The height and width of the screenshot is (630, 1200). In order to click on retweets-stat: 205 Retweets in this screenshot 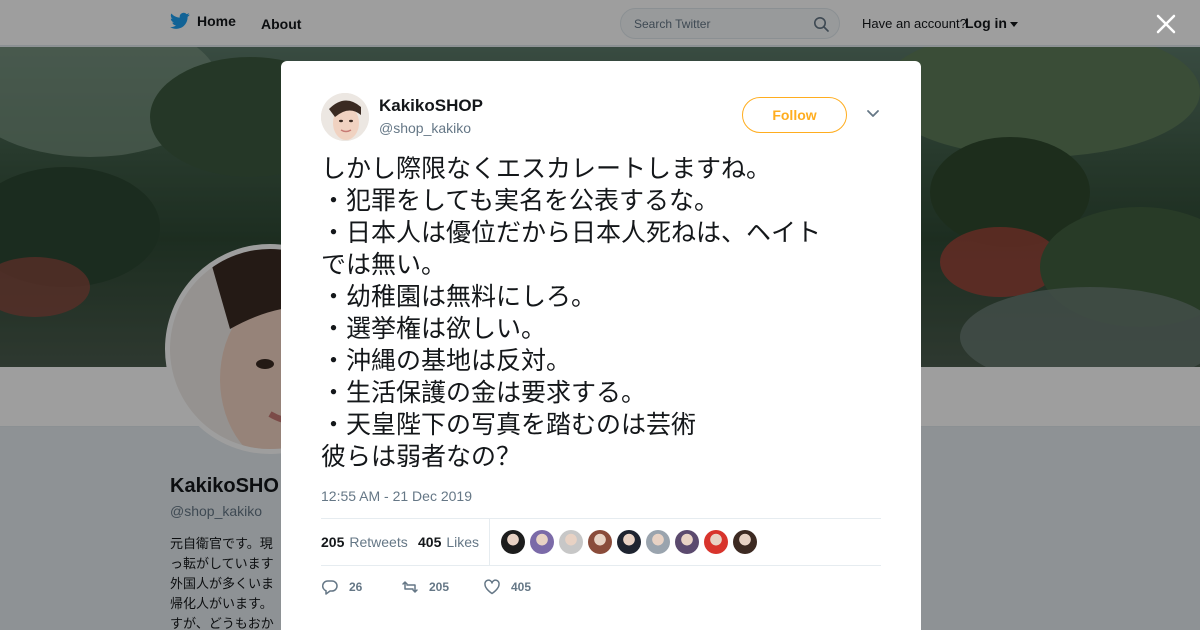, I will do `click(364, 542)`.